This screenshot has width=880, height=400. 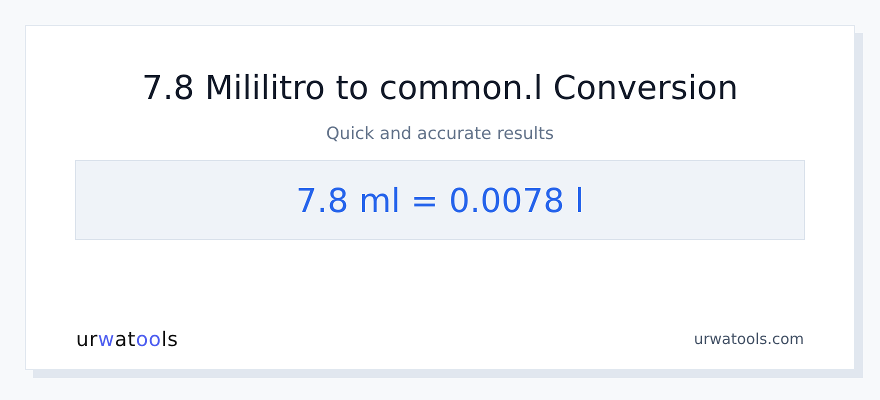 I want to click on page-title: 7.8 Mililitro to common.l Conversion, so click(x=440, y=88).